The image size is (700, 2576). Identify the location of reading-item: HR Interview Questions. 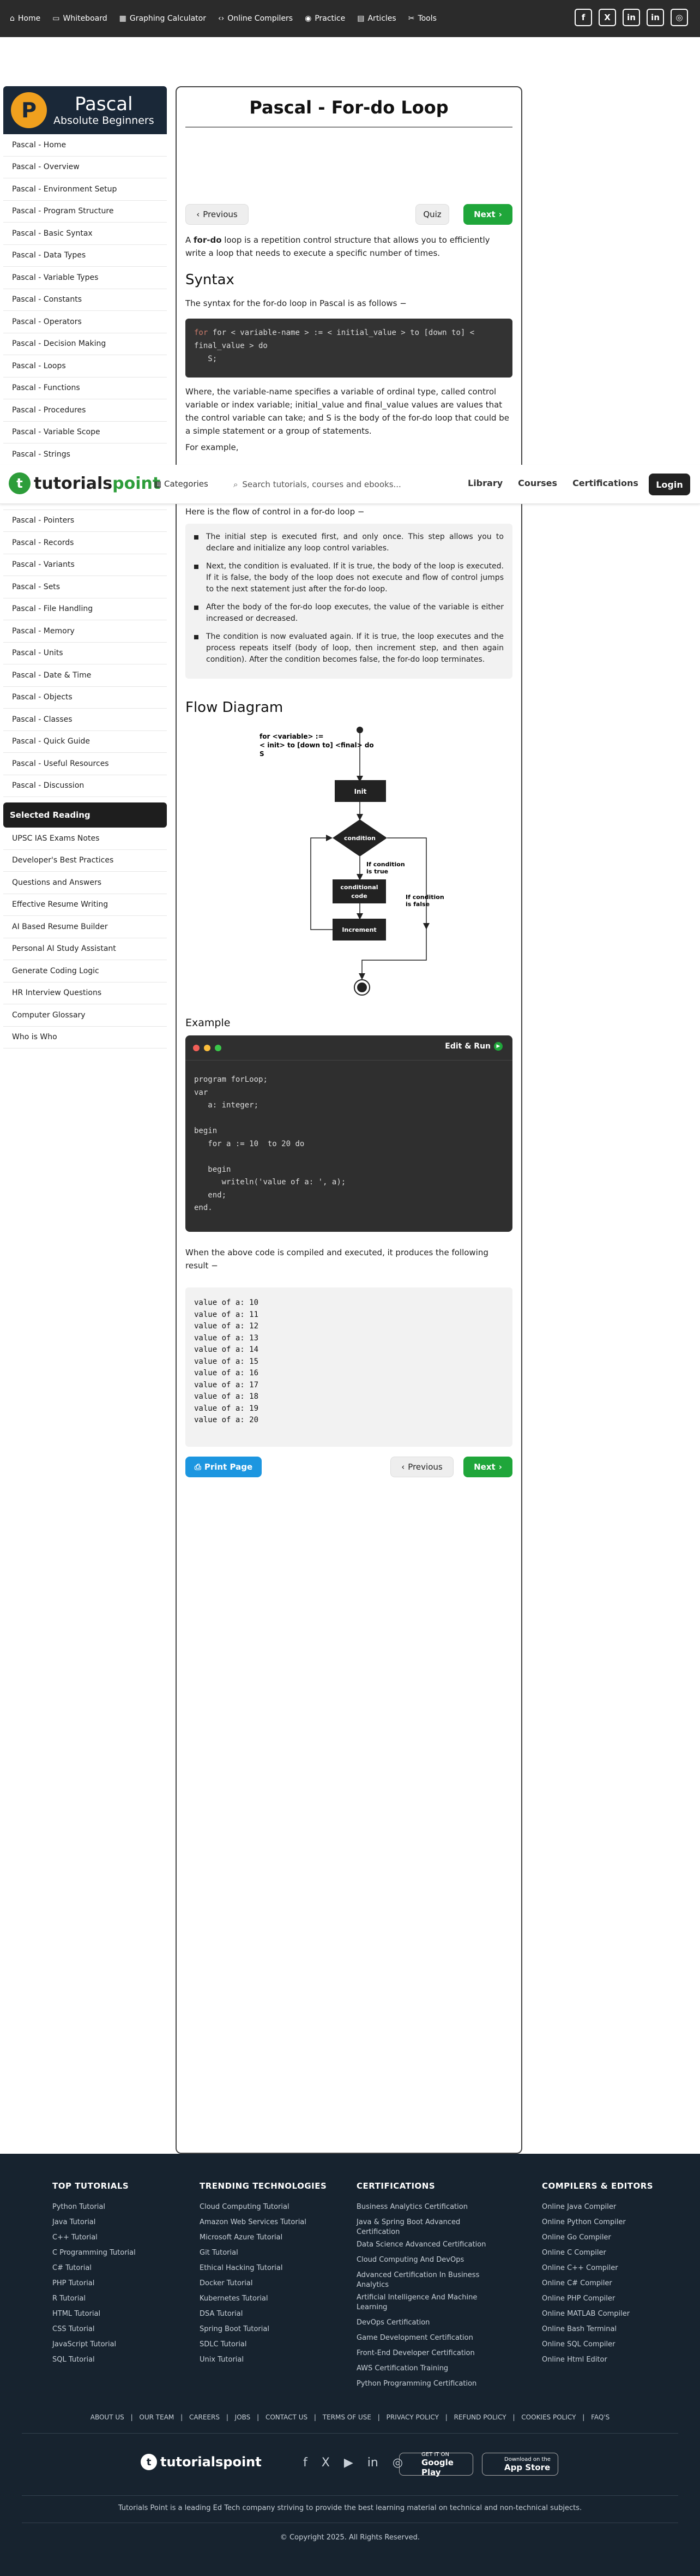
(85, 993).